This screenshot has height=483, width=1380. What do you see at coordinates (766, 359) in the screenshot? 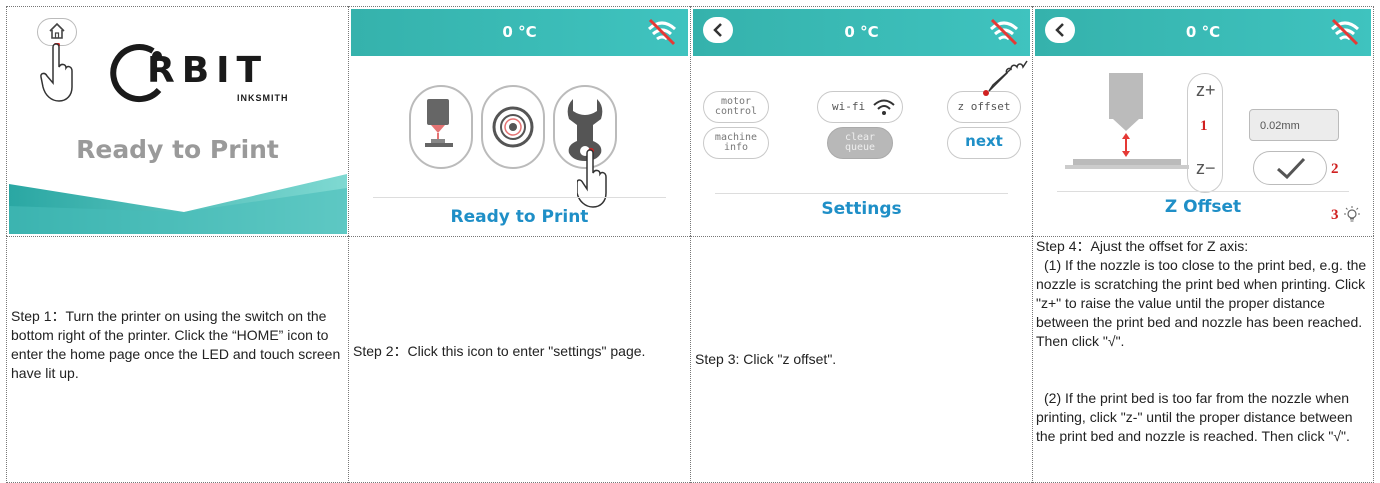
I see `step-3-text: Step 3: Click "z offset".` at bounding box center [766, 359].